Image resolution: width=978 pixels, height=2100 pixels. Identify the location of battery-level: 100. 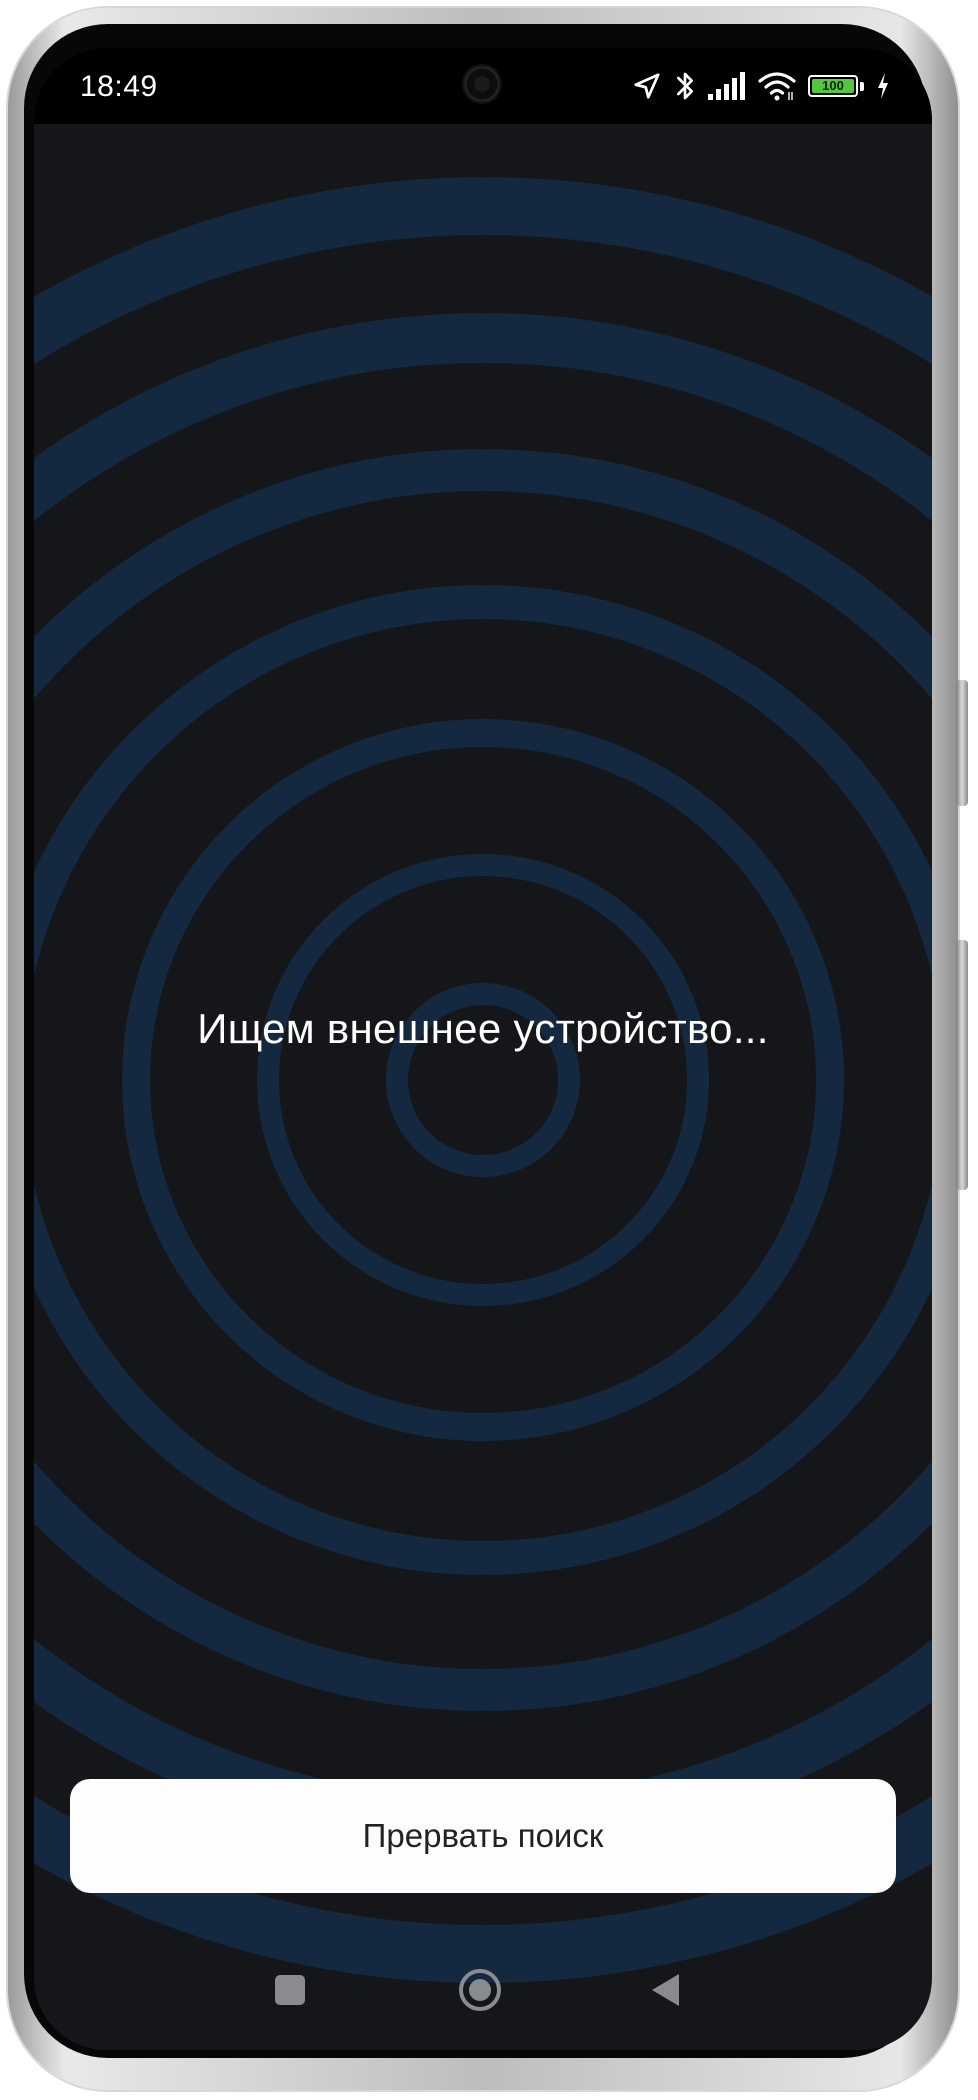
(833, 86).